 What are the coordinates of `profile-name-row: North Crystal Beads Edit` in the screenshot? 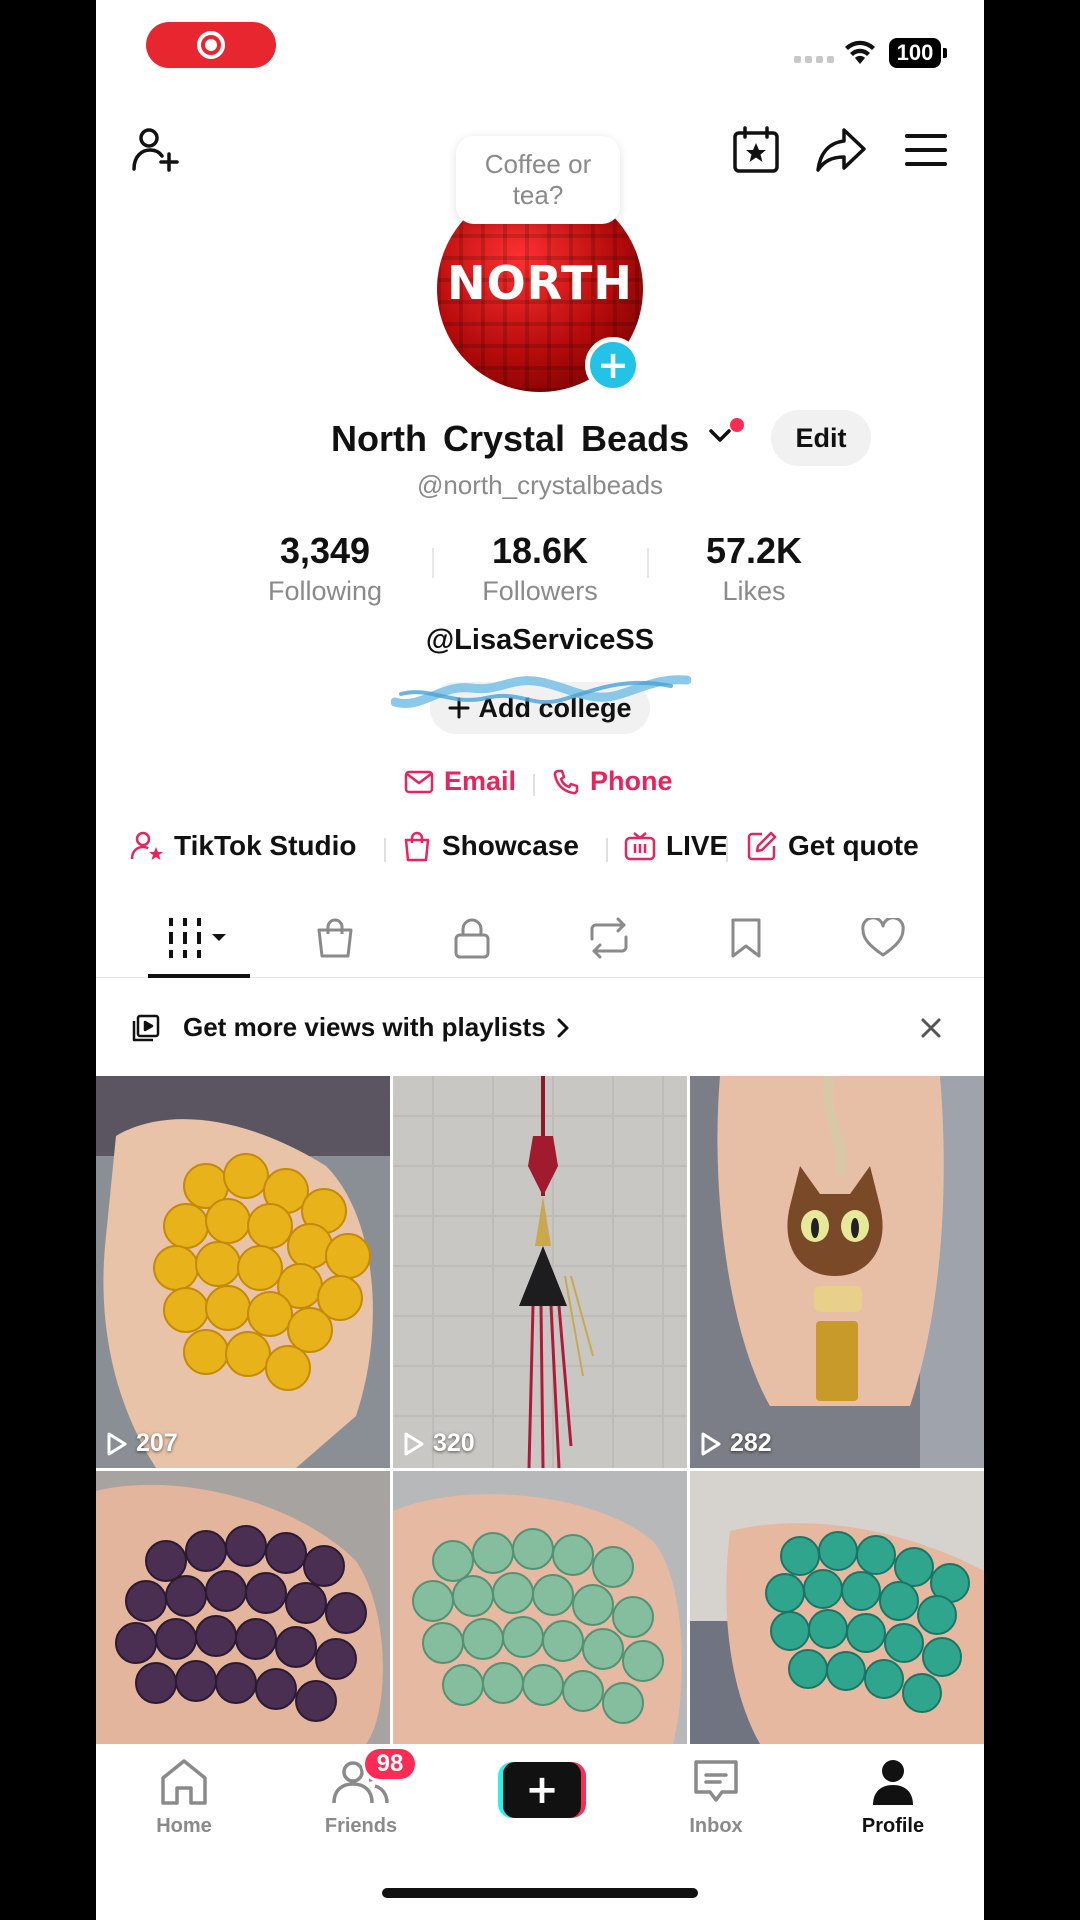 It's located at (540, 438).